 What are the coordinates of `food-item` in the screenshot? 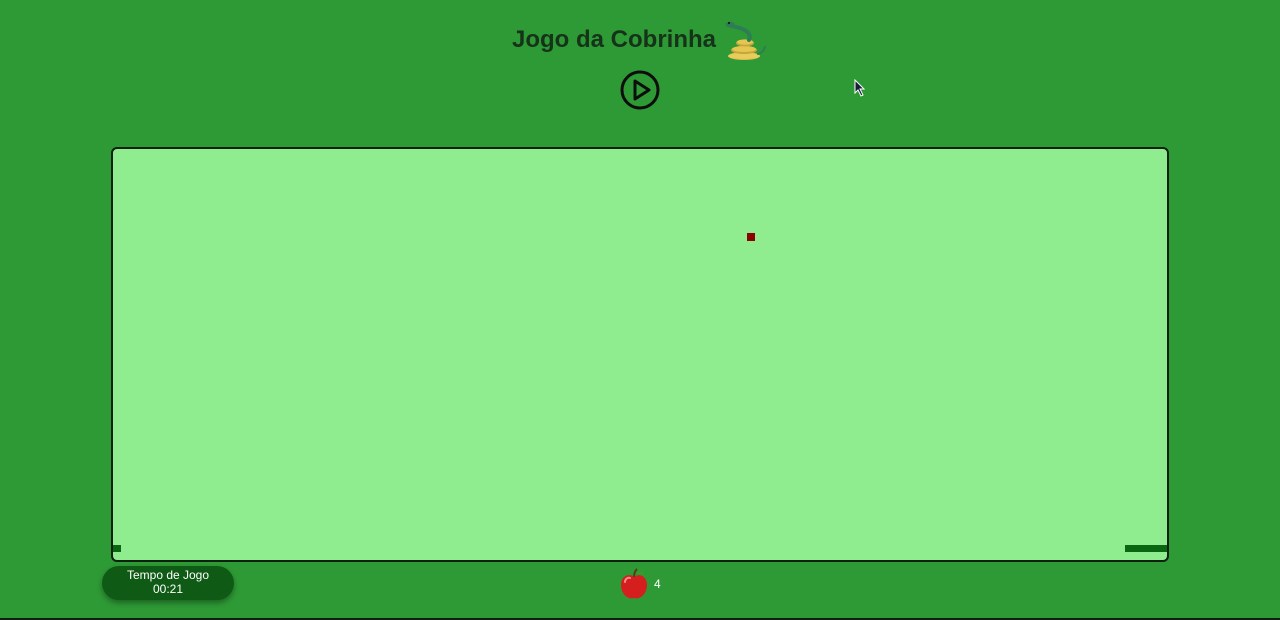 It's located at (751, 237).